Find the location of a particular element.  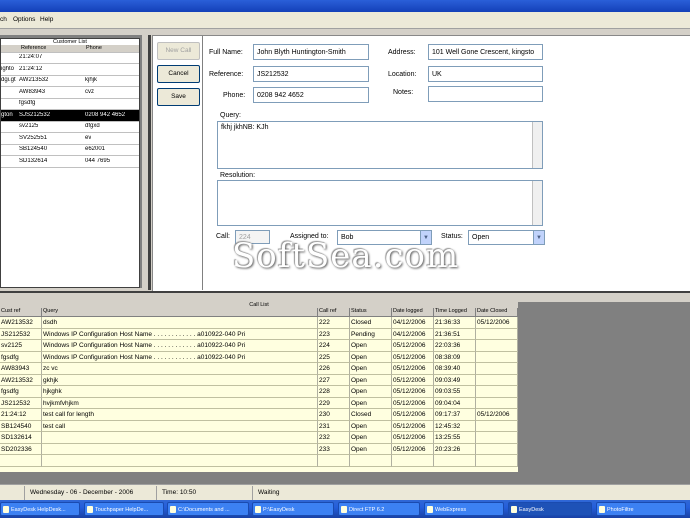

call-row: SD202336 233 Open 05/12/2006 20:23:26 is located at coordinates (259, 449).